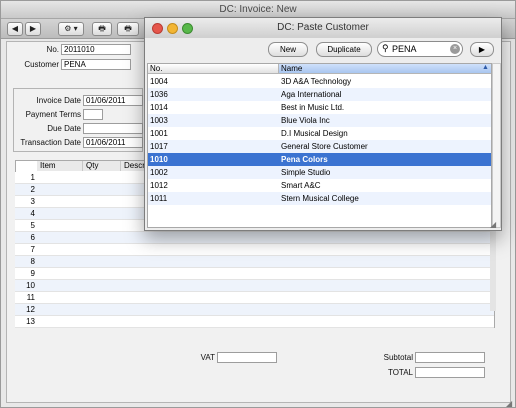  I want to click on print-preview-button: 🖶, so click(128, 29).